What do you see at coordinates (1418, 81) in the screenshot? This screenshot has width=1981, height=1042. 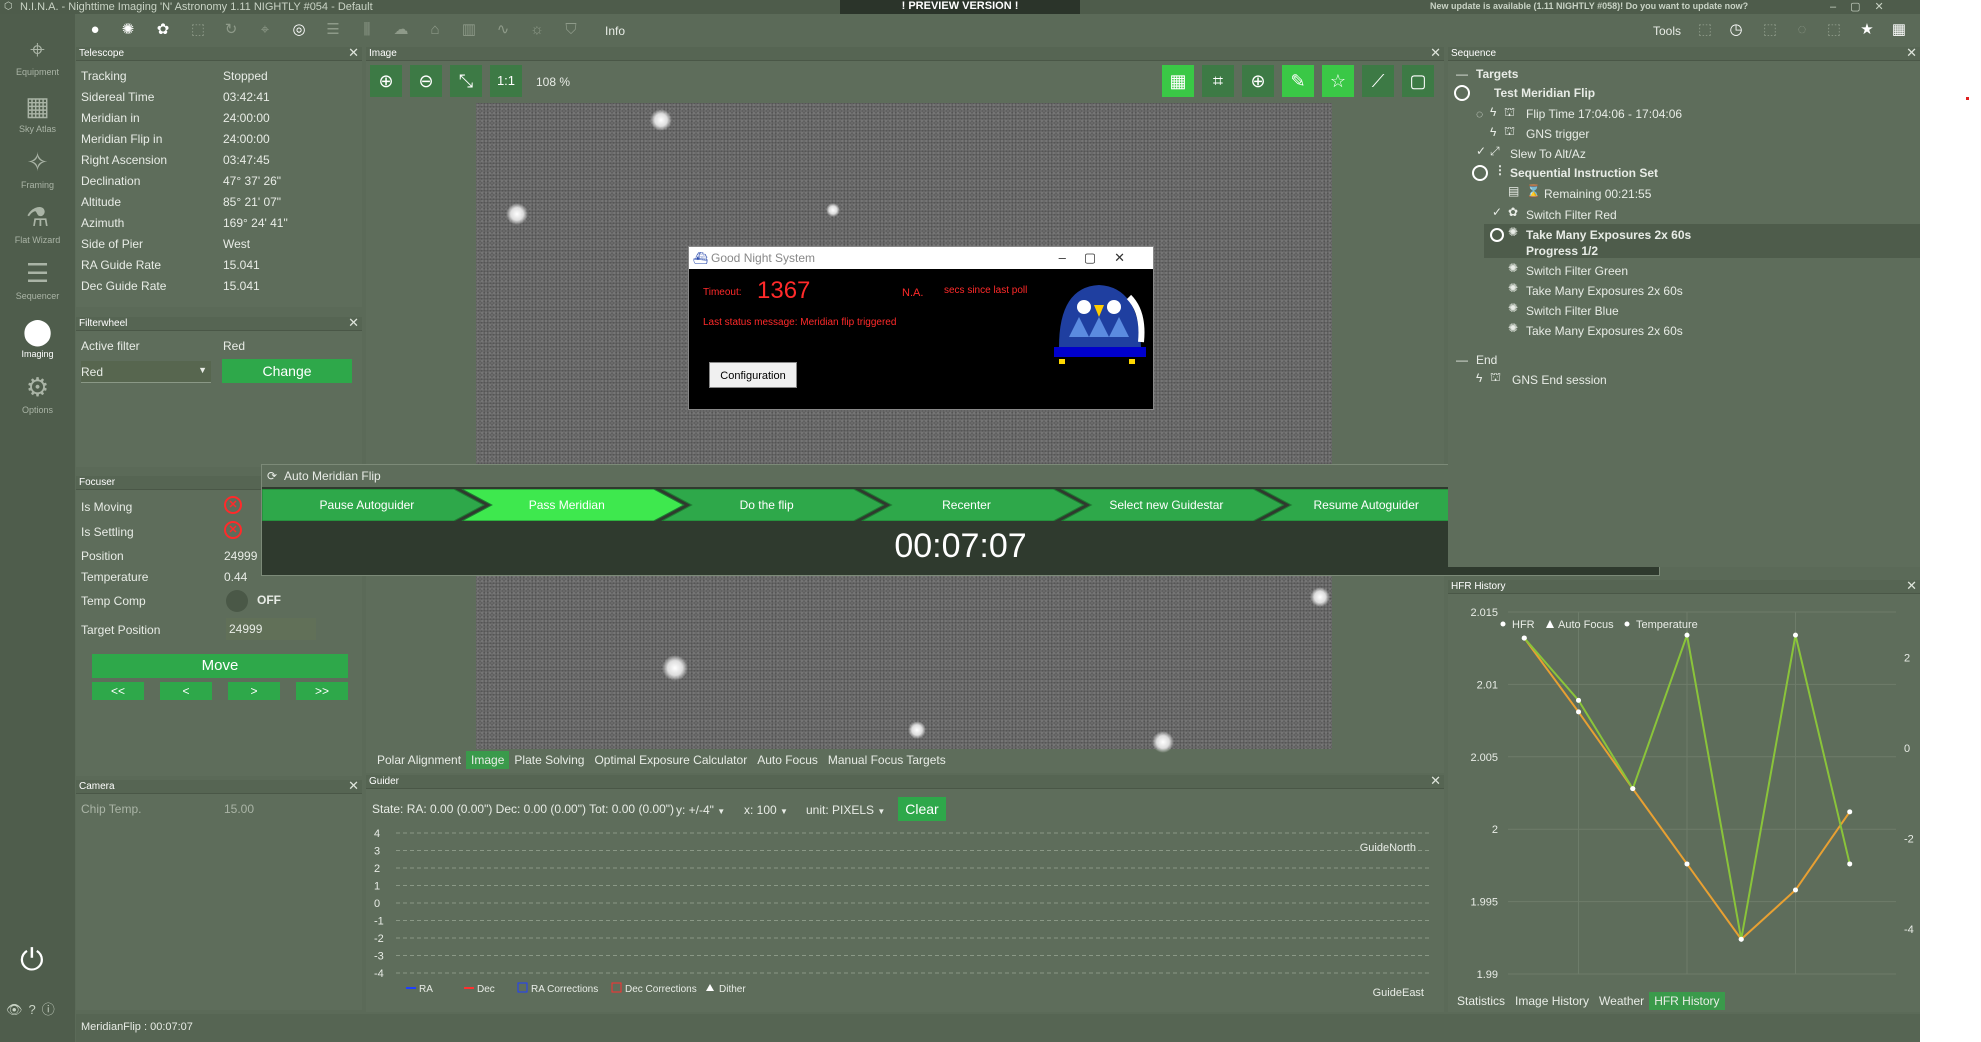 I see `bahtinov-icon: ▢` at bounding box center [1418, 81].